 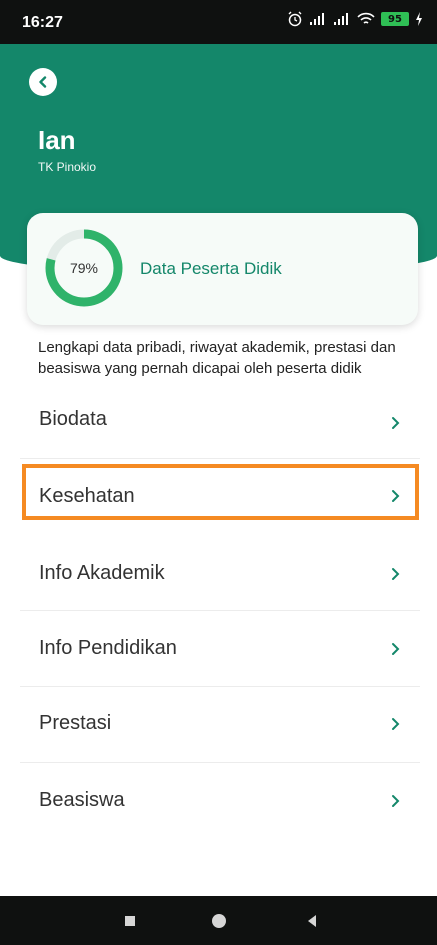 I want to click on progress-percent: 79%, so click(x=84, y=268).